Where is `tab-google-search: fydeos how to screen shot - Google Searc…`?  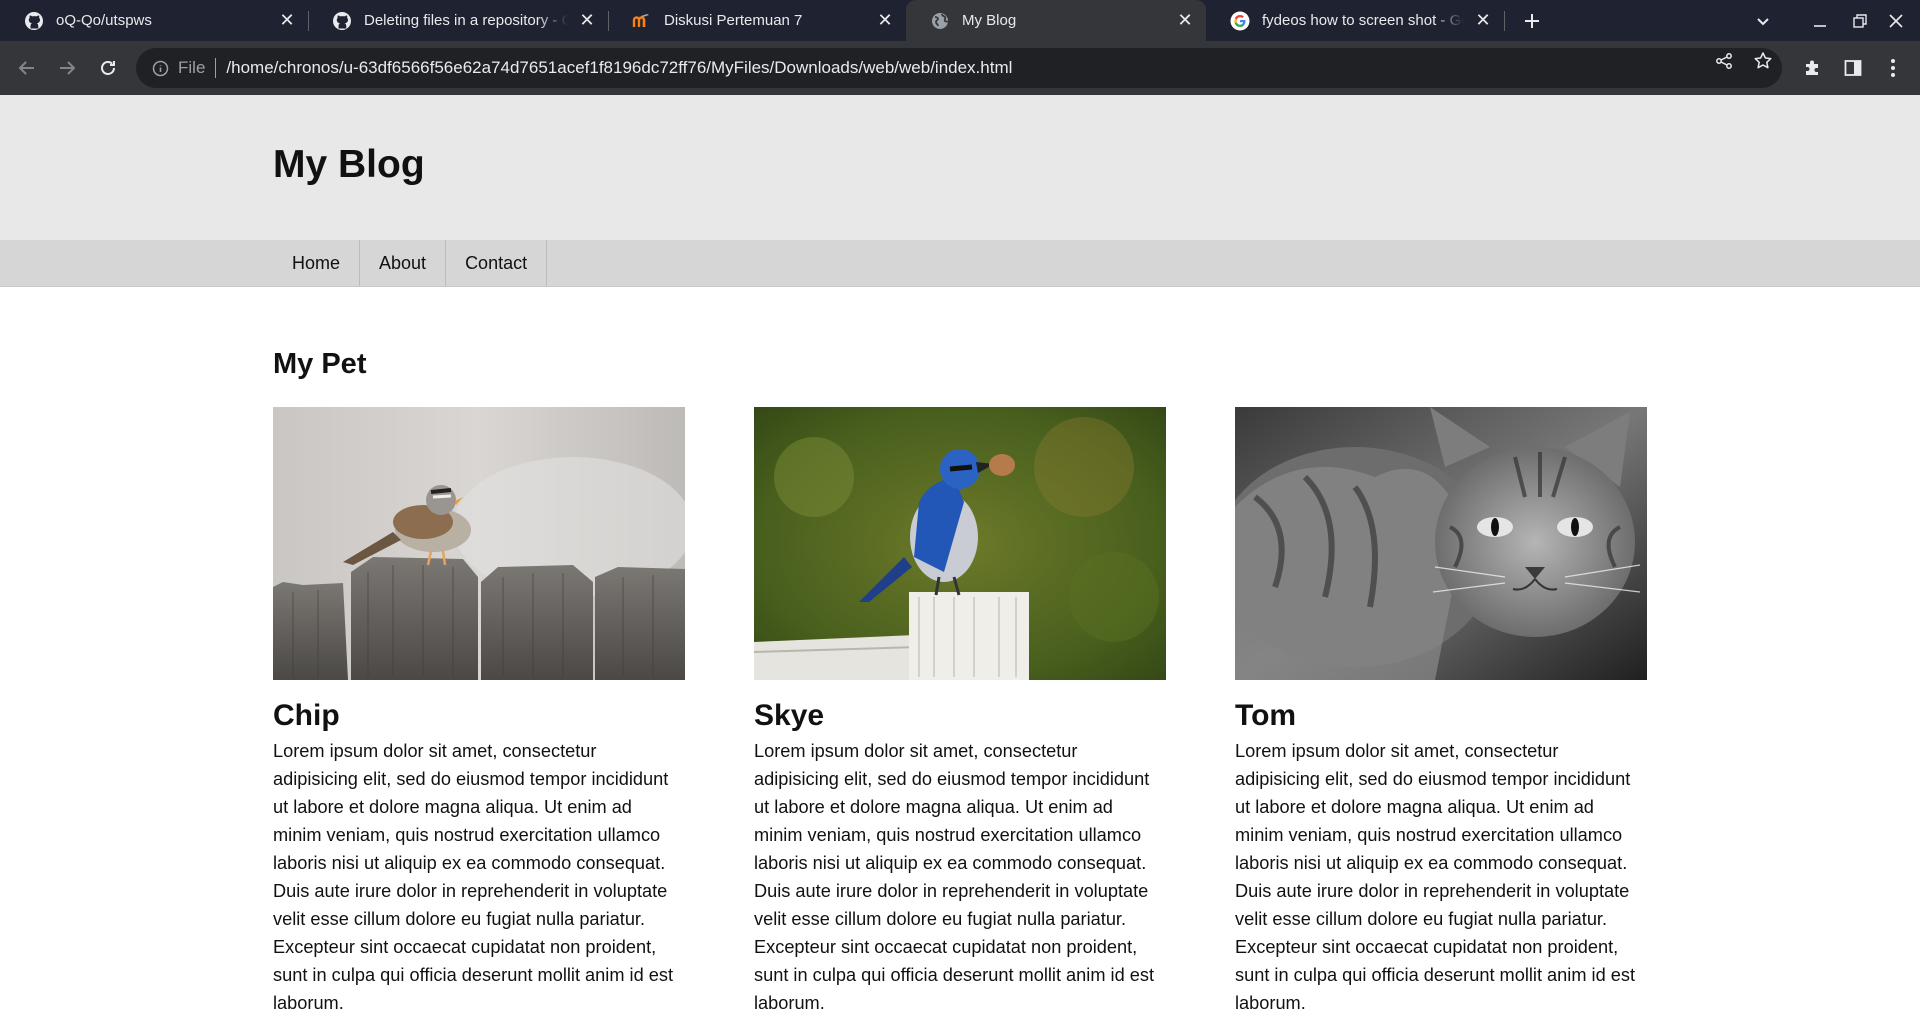
tab-google-search: fydeos how to screen shot - Google Searc… is located at coordinates (1355, 20).